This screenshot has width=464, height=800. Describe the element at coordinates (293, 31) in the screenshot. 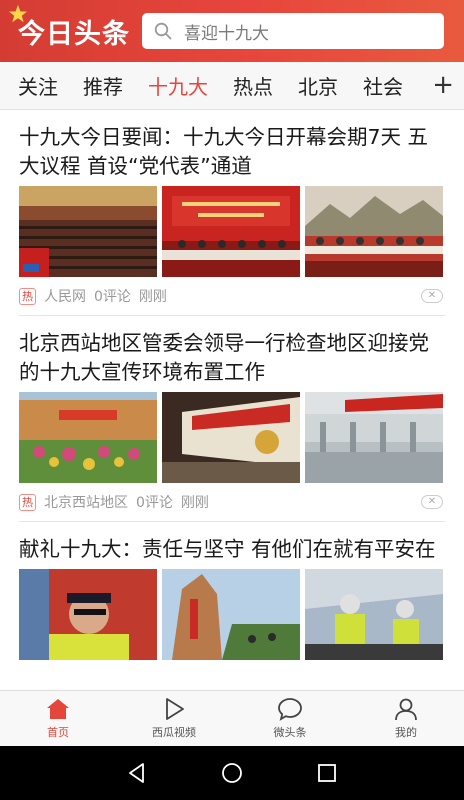

I see `search-box: 喜迎十九大` at that location.